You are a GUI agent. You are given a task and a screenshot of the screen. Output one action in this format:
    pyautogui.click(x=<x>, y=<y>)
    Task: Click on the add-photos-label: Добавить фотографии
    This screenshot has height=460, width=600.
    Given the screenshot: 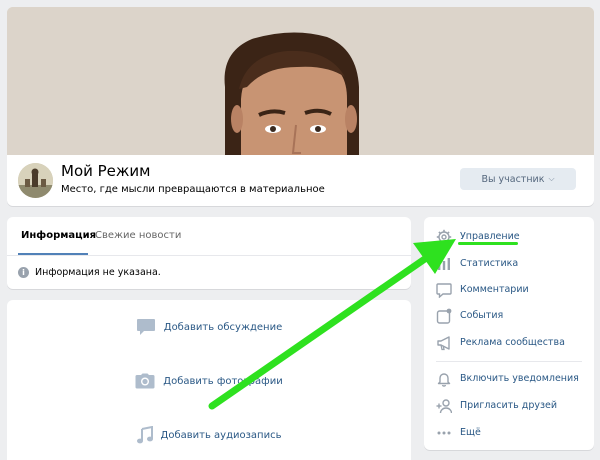 What is the action you would take?
    pyautogui.click(x=223, y=381)
    